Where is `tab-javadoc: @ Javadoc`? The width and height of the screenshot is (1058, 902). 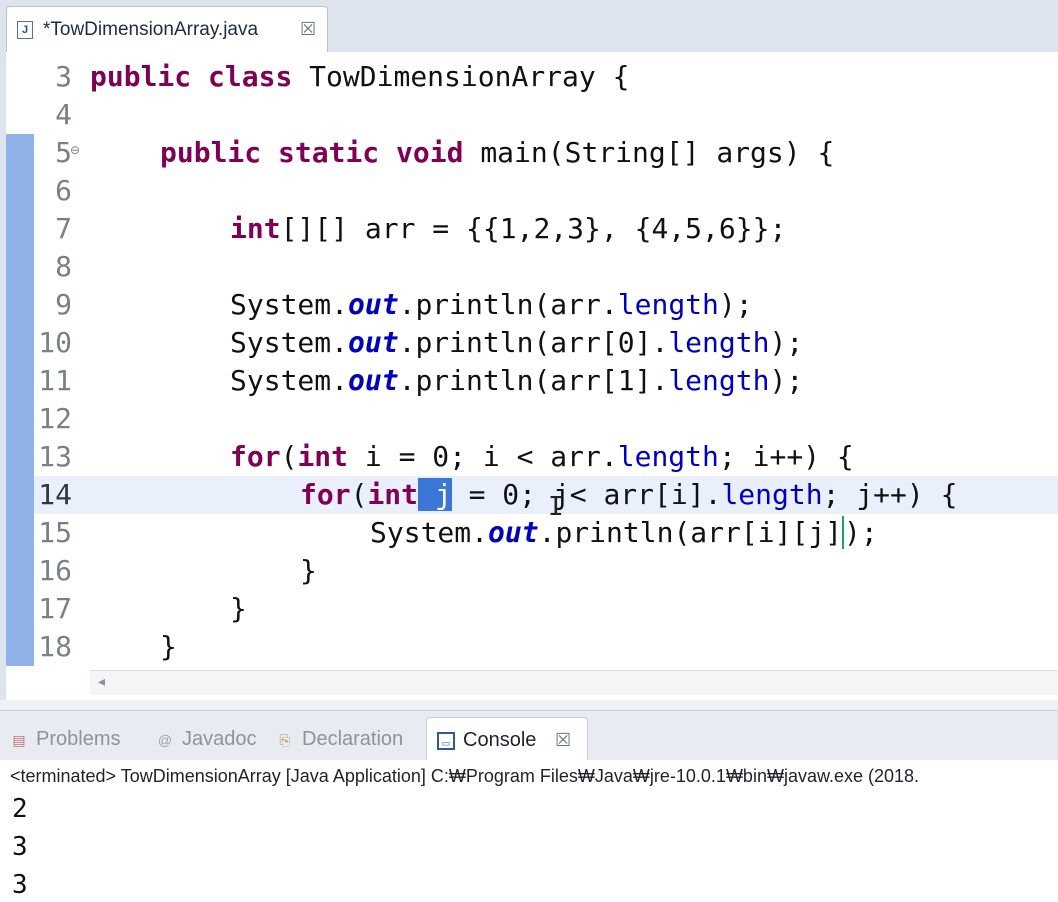
tab-javadoc: @ Javadoc is located at coordinates (206, 739).